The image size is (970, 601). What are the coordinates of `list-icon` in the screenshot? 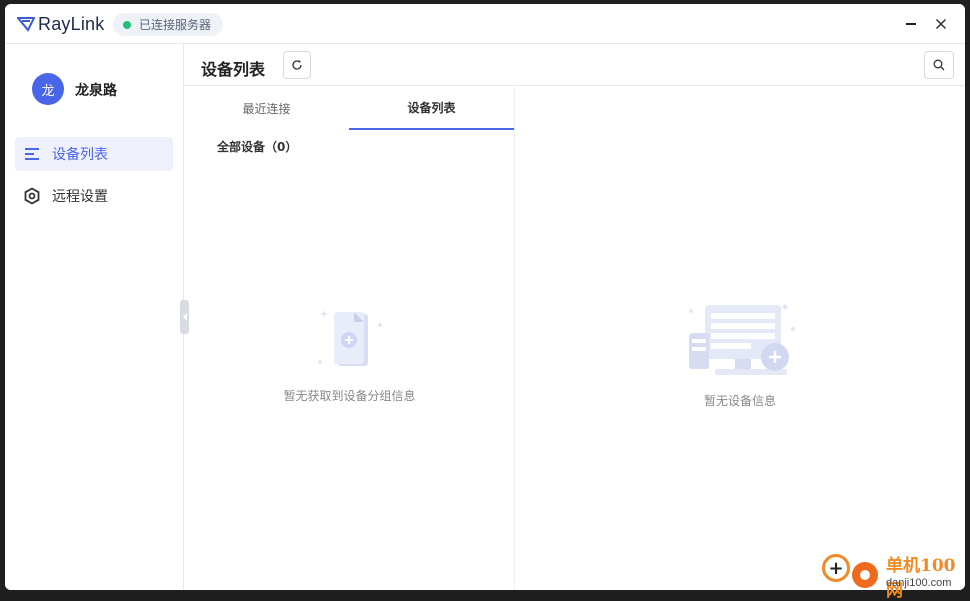 It's located at (32, 154).